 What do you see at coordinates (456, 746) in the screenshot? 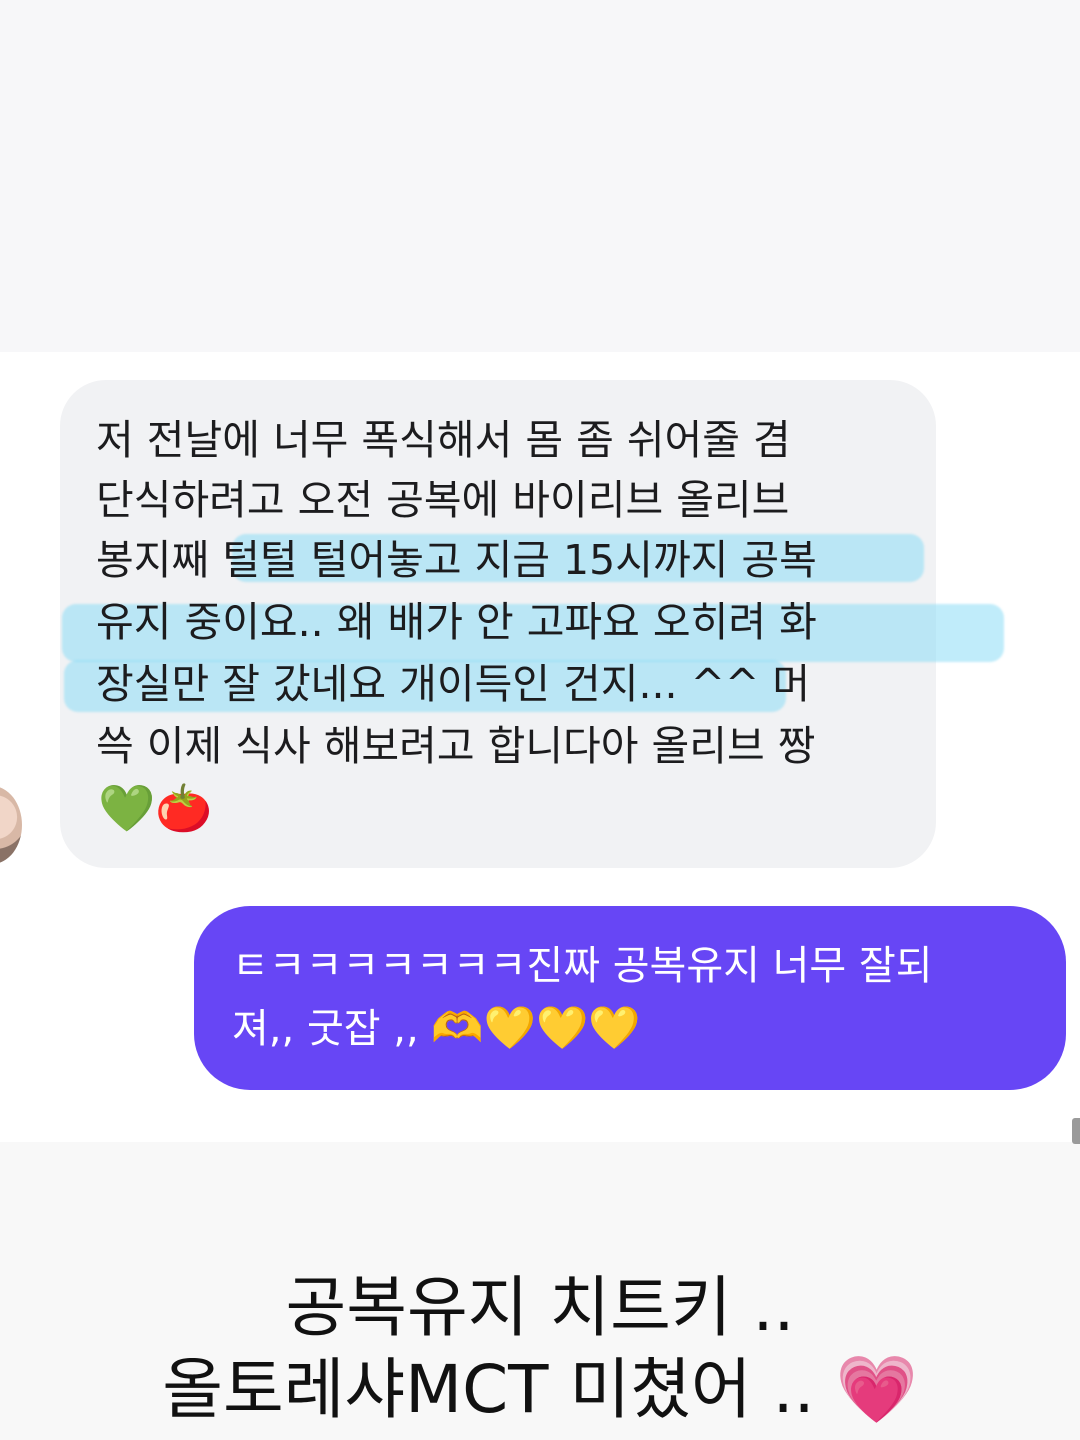
I see `received-message-line: 쓱 이제 식사 해보려고 합니다아 올리브 짱` at bounding box center [456, 746].